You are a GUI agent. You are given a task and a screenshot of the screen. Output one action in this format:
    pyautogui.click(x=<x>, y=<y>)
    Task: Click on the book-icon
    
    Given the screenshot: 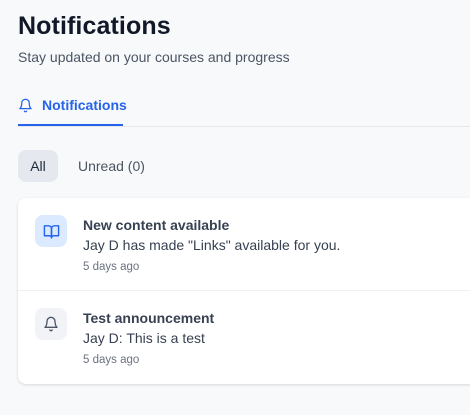 What is the action you would take?
    pyautogui.click(x=51, y=231)
    